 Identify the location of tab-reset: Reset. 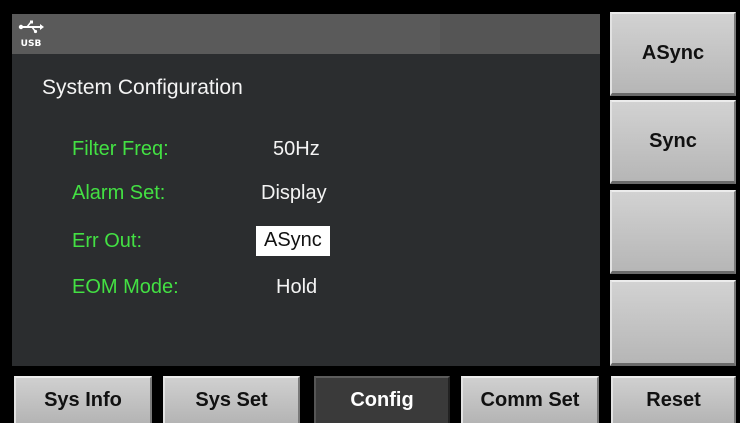
(673, 399).